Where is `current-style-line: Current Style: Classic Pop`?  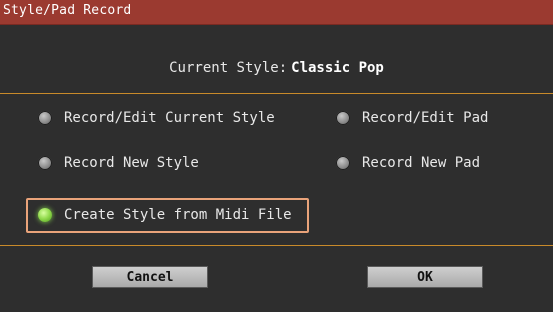 current-style-line: Current Style: Classic Pop is located at coordinates (276, 68).